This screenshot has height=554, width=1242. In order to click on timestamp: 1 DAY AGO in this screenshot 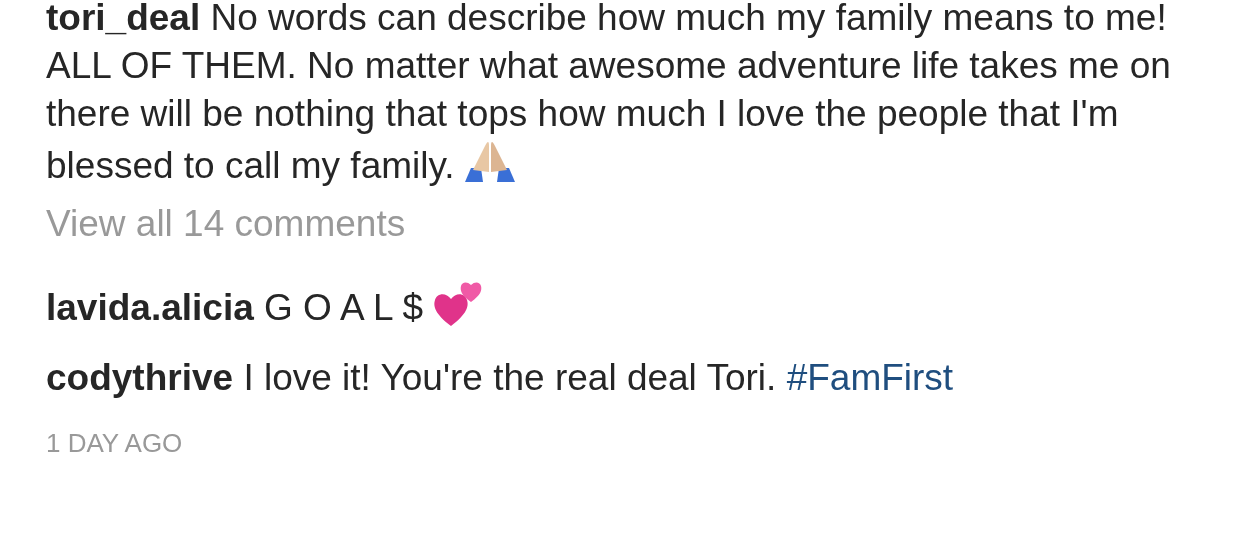, I will do `click(115, 443)`.